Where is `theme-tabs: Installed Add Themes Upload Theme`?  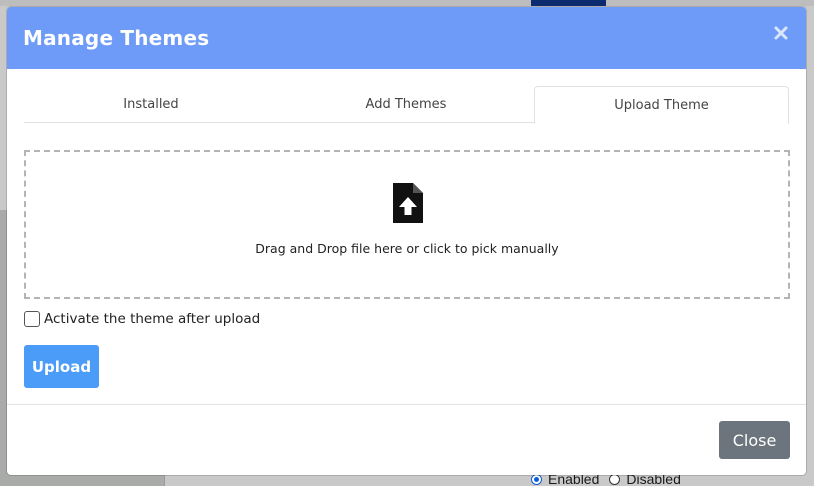
theme-tabs: Installed Add Themes Upload Theme is located at coordinates (406, 105).